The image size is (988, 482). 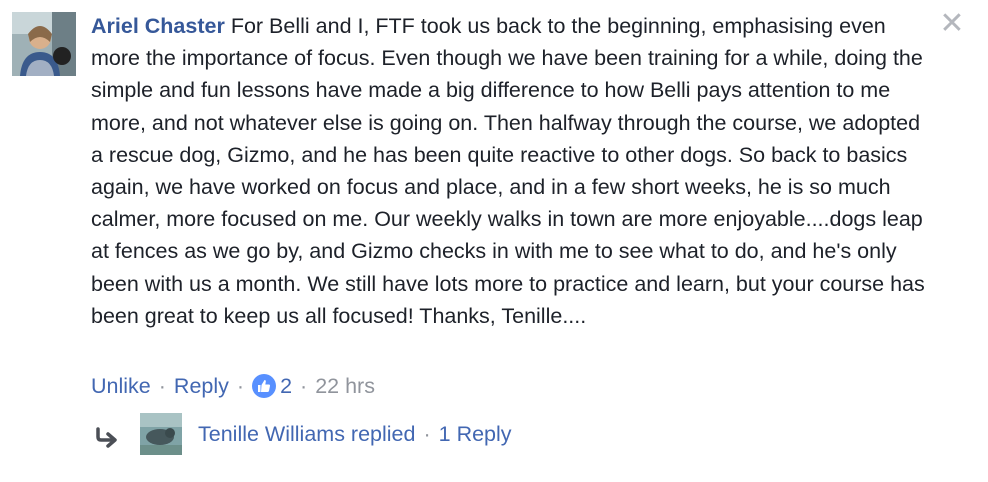 What do you see at coordinates (345, 386) in the screenshot?
I see `comment-timestamp: 22 hrs` at bounding box center [345, 386].